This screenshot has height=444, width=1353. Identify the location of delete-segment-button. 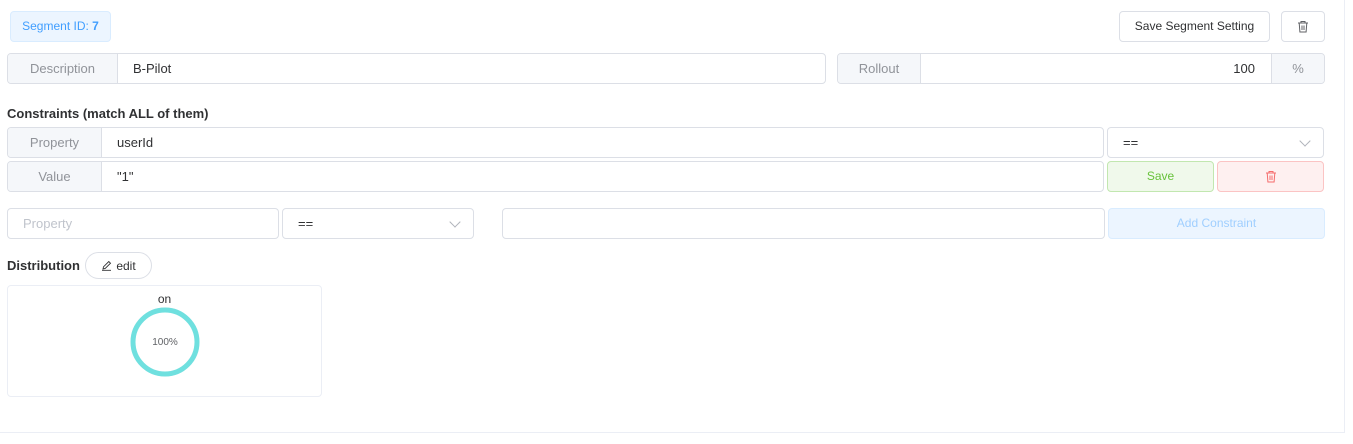
(1303, 26).